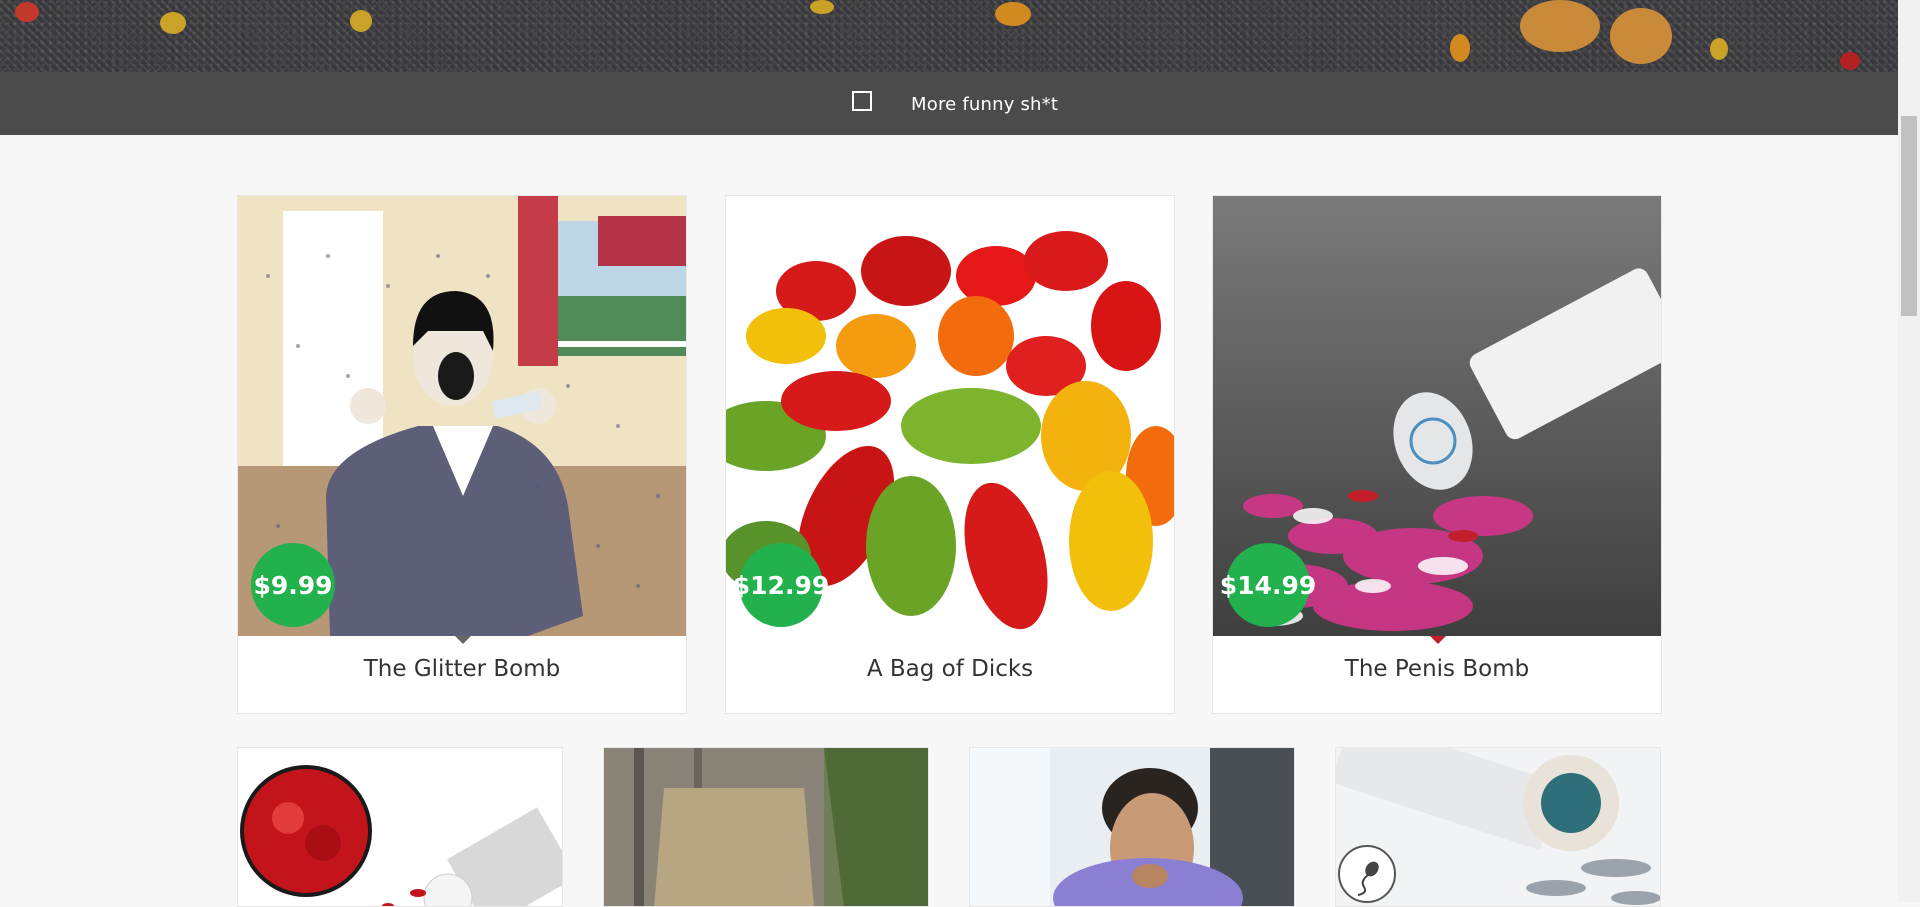 This screenshot has height=907, width=1920. Describe the element at coordinates (1437, 669) in the screenshot. I see `product-title: The Penis Bomb` at that location.